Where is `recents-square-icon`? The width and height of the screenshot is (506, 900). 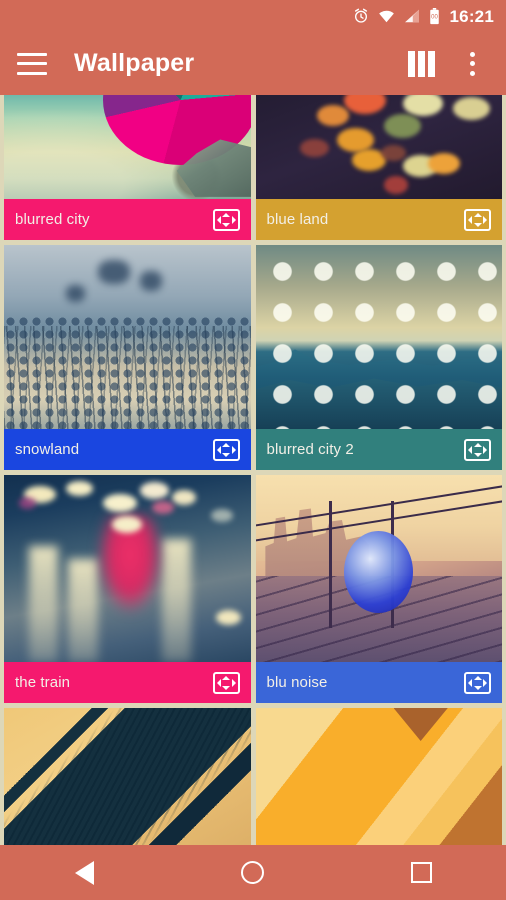
recents-square-icon is located at coordinates (422, 872).